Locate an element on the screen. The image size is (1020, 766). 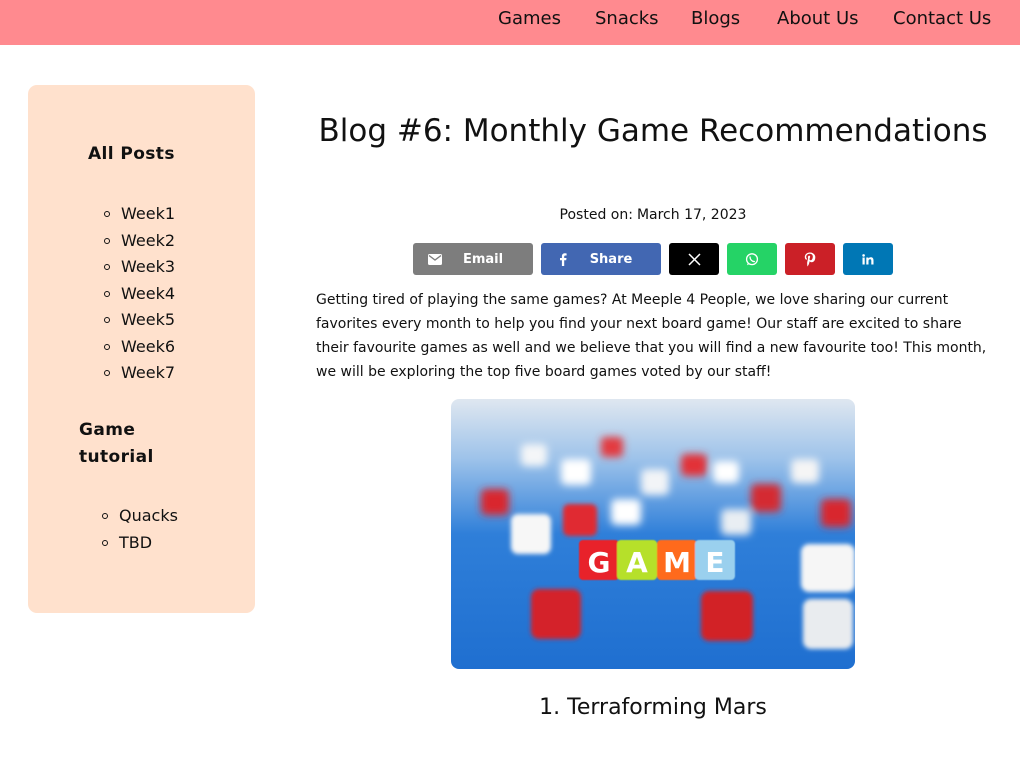
hero-letter-e: E is located at coordinates (714, 562).